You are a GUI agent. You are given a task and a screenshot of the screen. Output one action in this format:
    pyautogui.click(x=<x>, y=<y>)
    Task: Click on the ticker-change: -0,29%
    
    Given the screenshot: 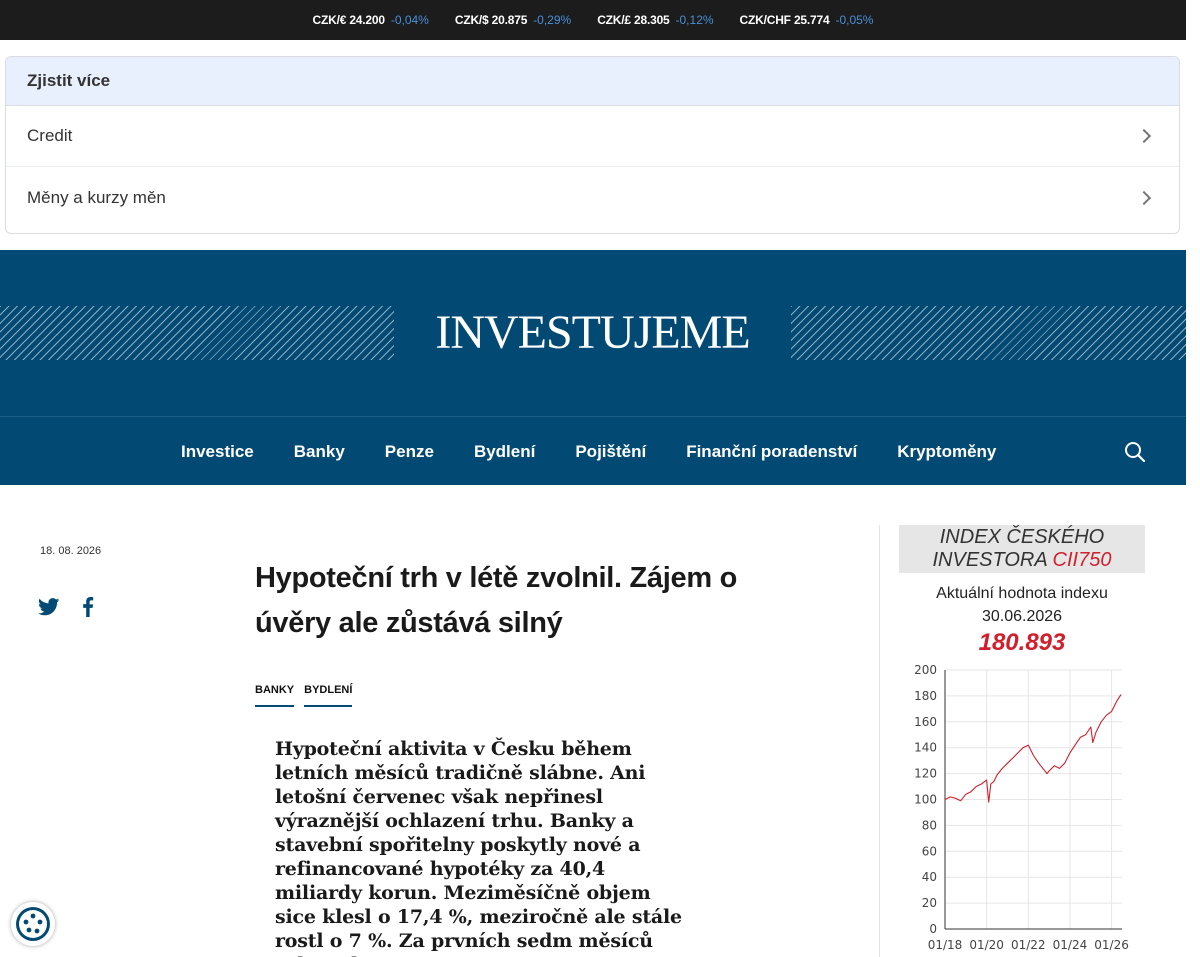 What is the action you would take?
    pyautogui.click(x=552, y=20)
    